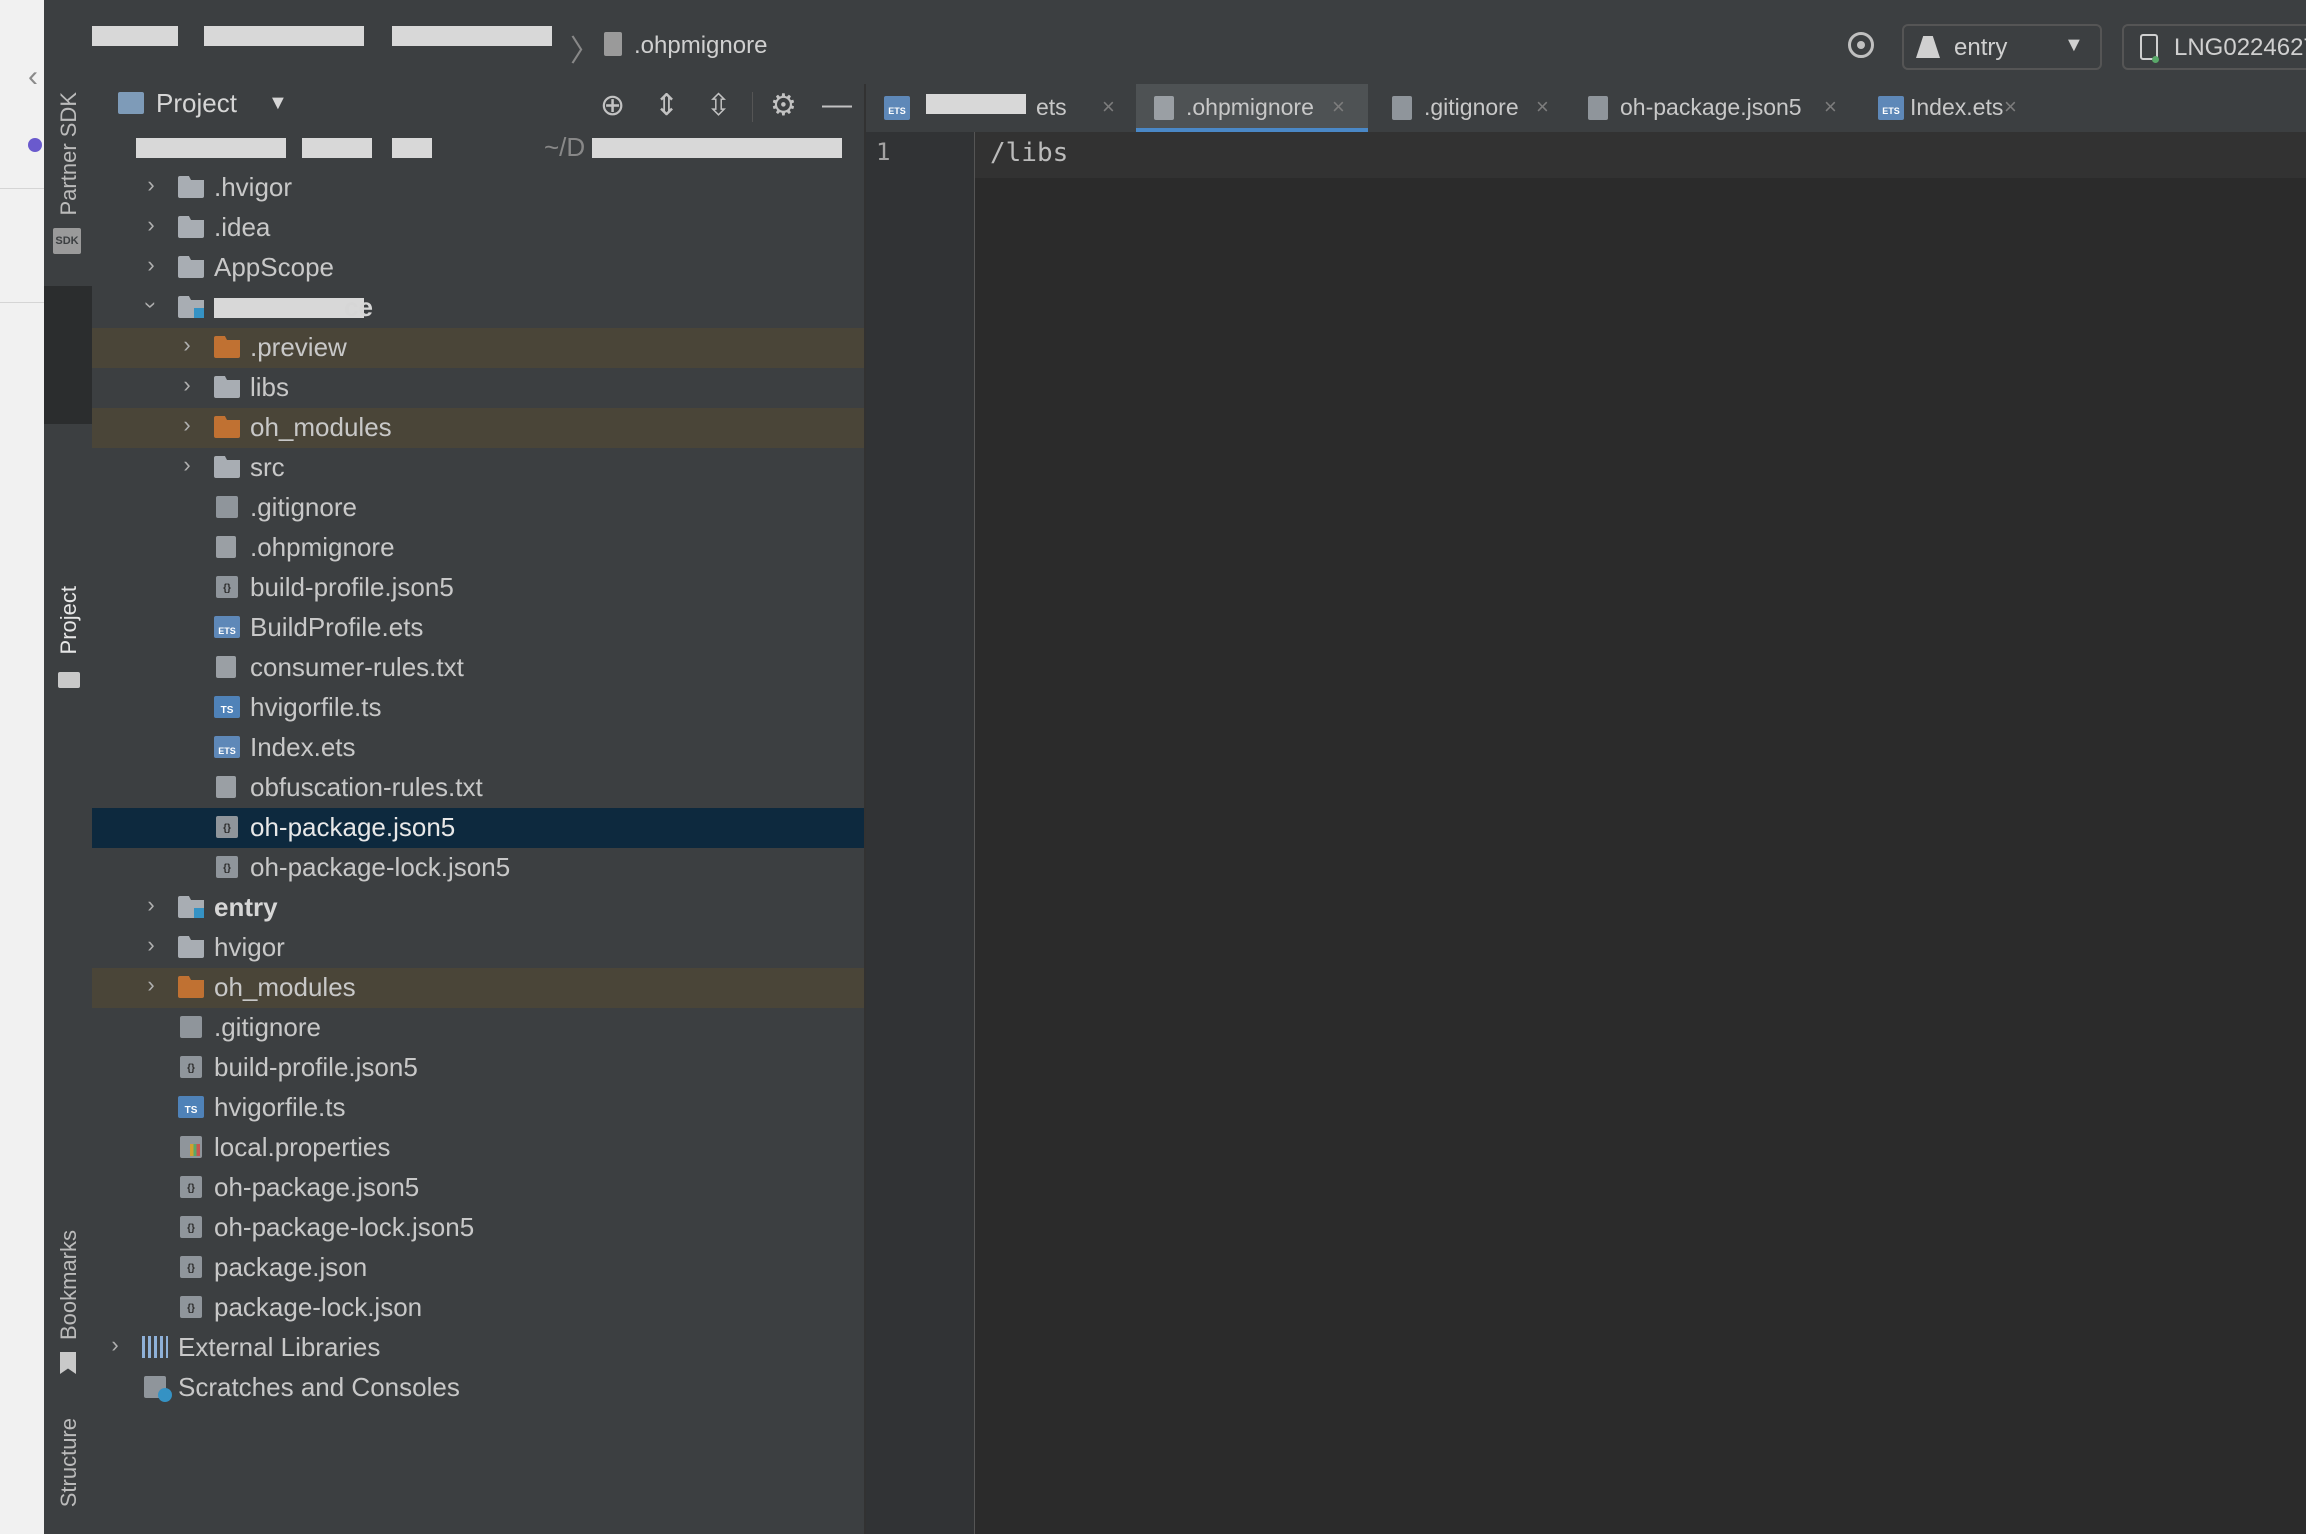 The height and width of the screenshot is (1534, 2306). Describe the element at coordinates (478, 668) in the screenshot. I see `tree-item-consumer-rules: consumer-rules.txt` at that location.